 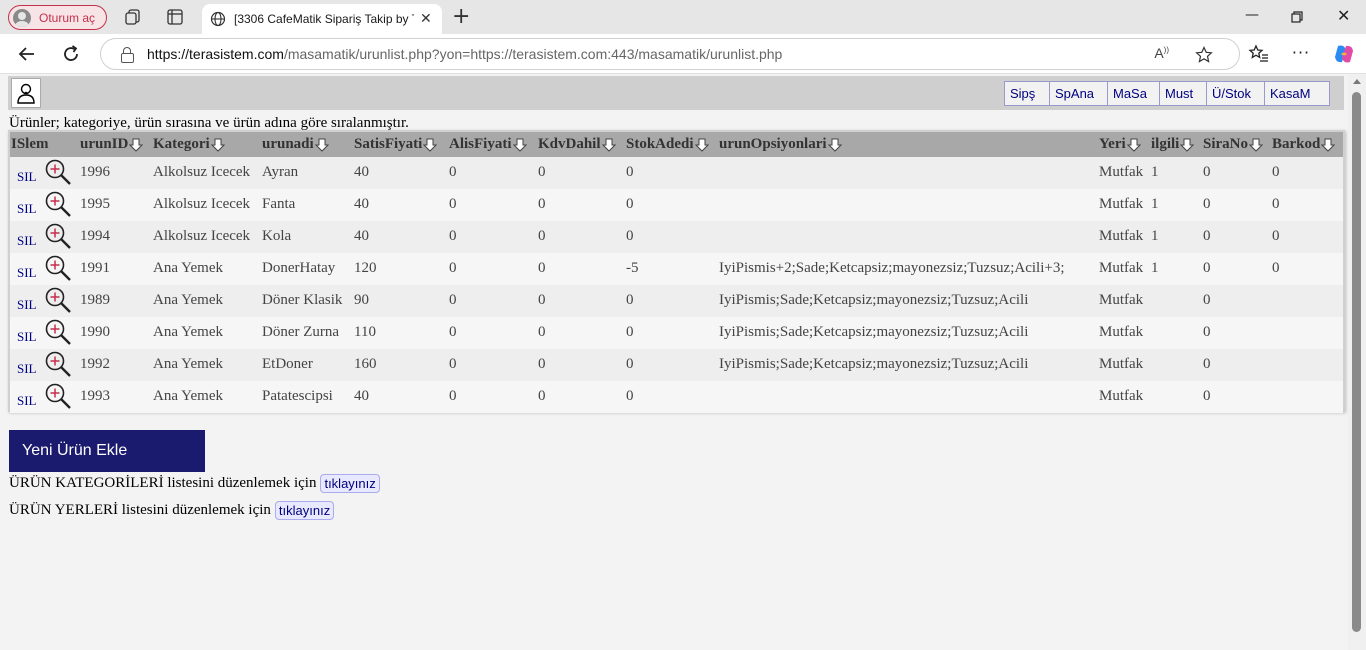 I want to click on header-ilgili: ilgili, so click(x=1173, y=144).